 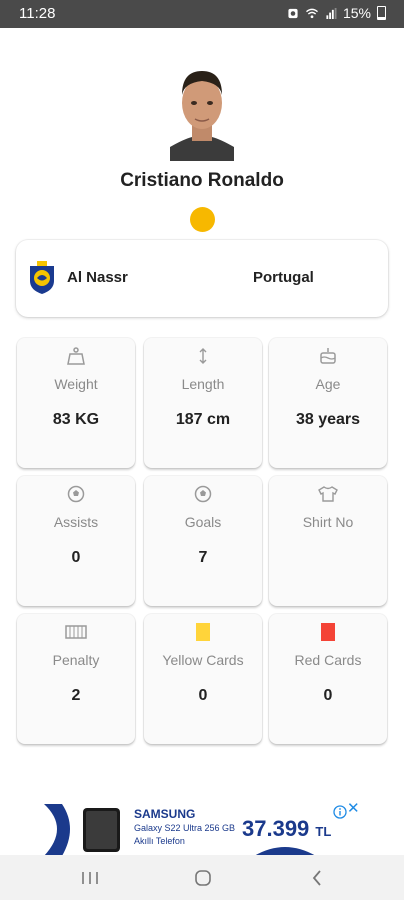 I want to click on stat-label: Yellow Cards, so click(x=203, y=660).